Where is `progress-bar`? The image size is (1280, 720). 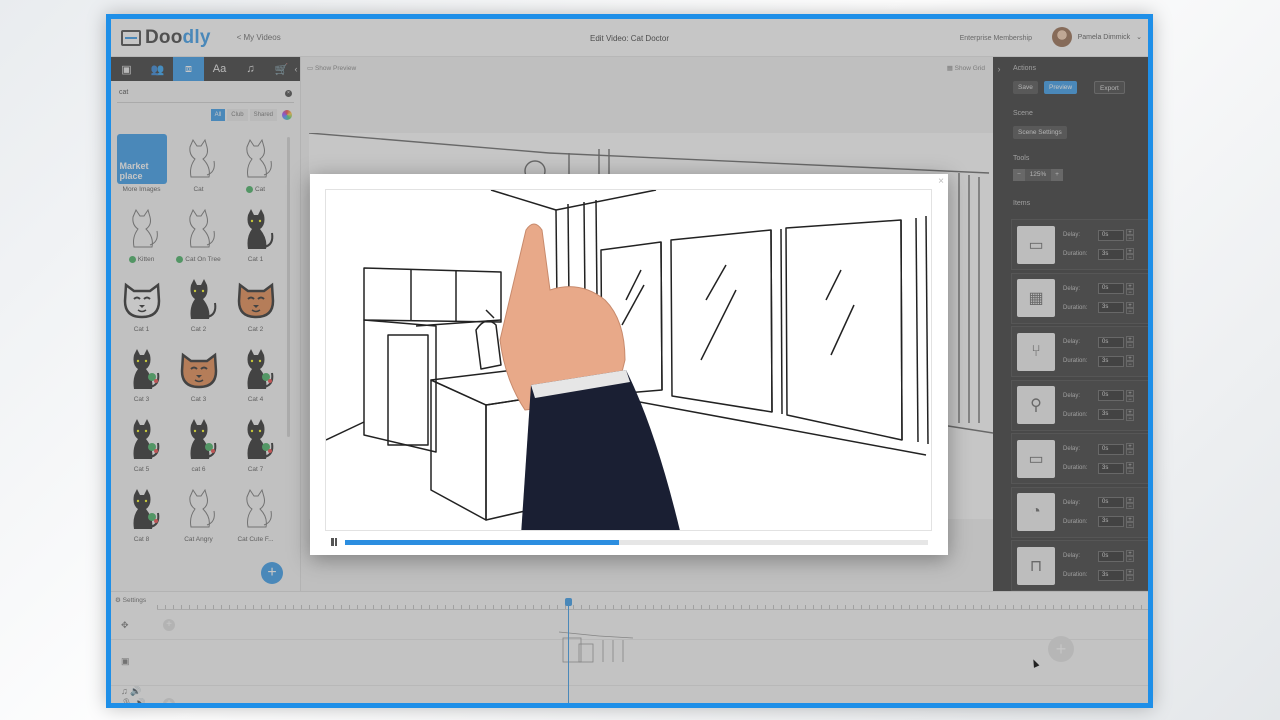 progress-bar is located at coordinates (636, 542).